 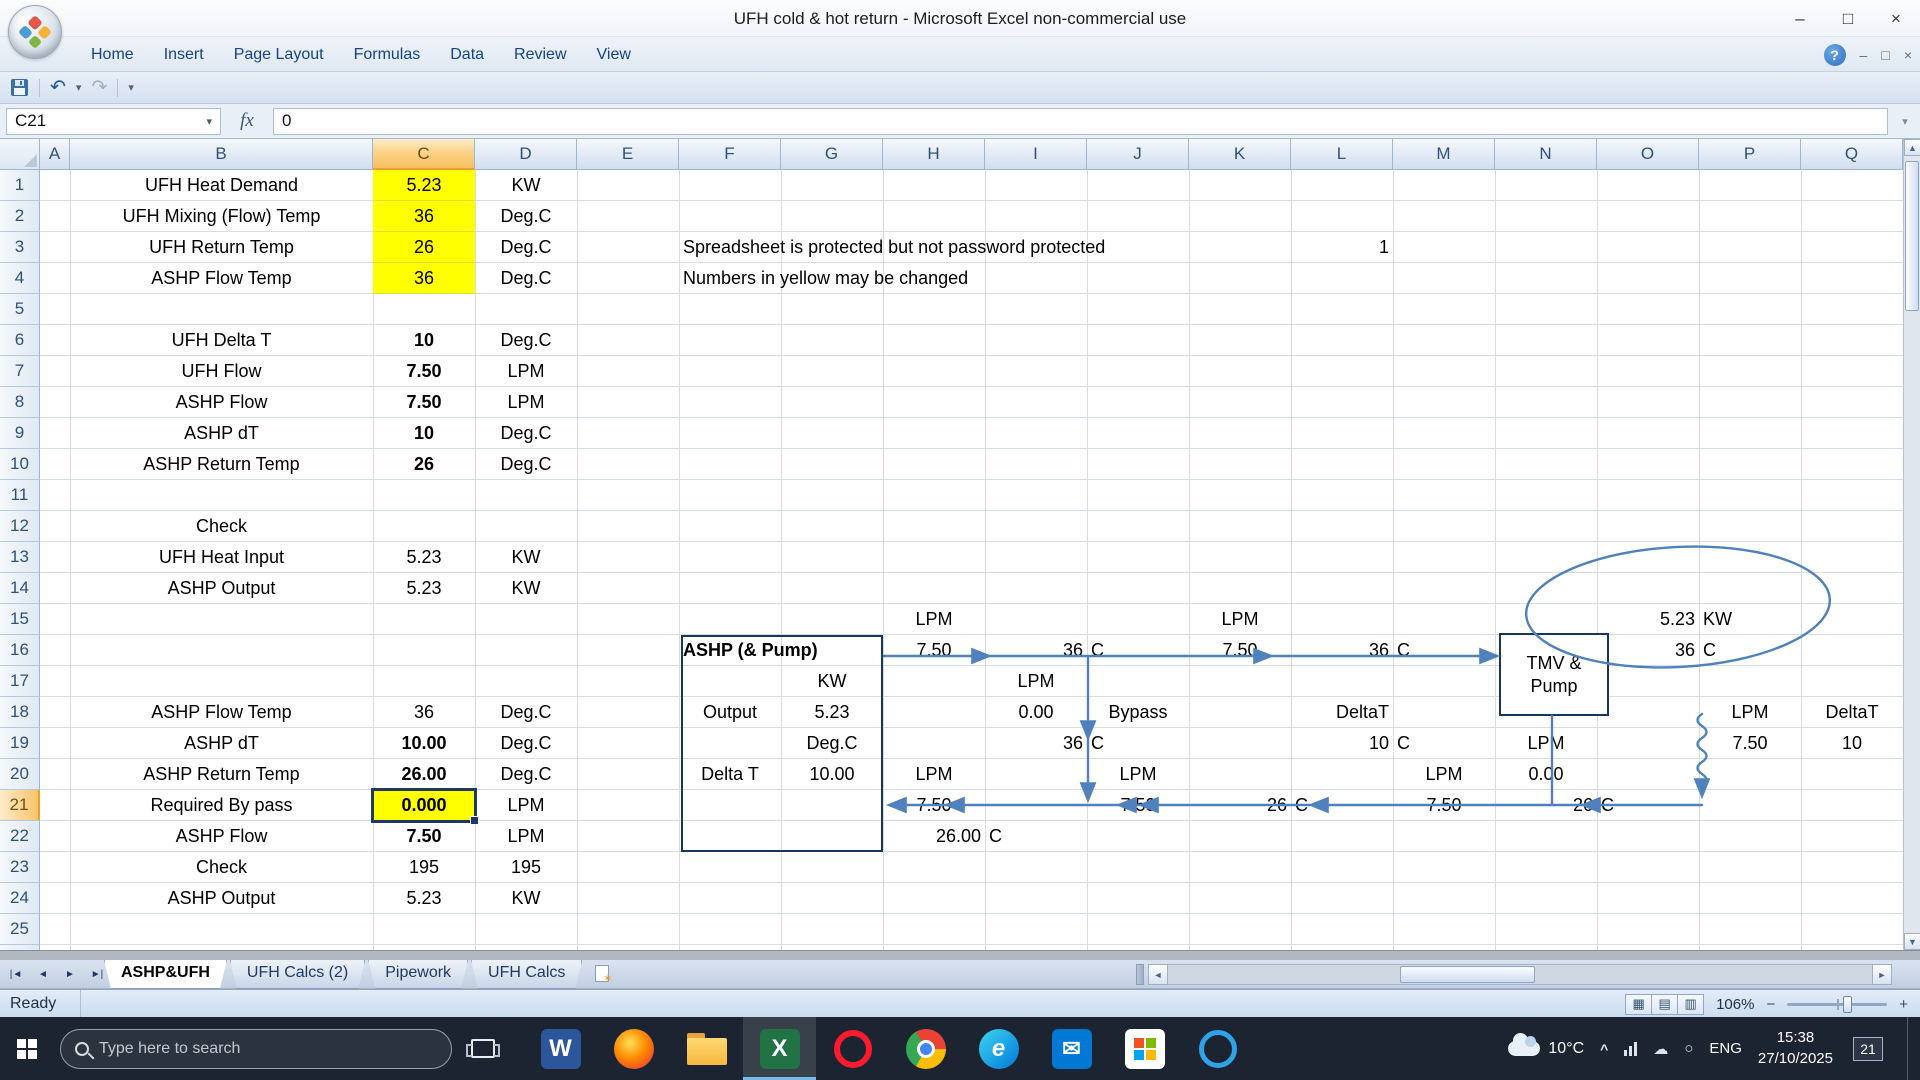 I want to click on help-icon: ?, so click(x=1834, y=54).